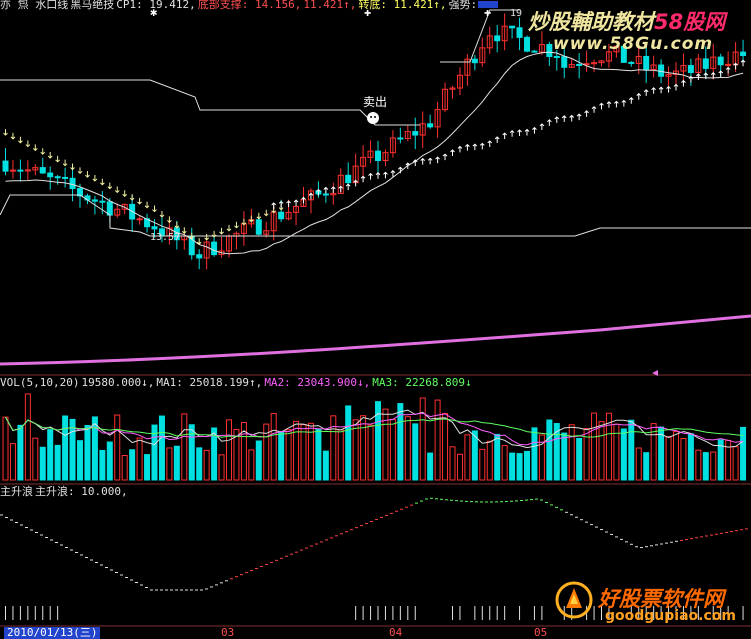  I want to click on resistance-line, so click(210, 102).